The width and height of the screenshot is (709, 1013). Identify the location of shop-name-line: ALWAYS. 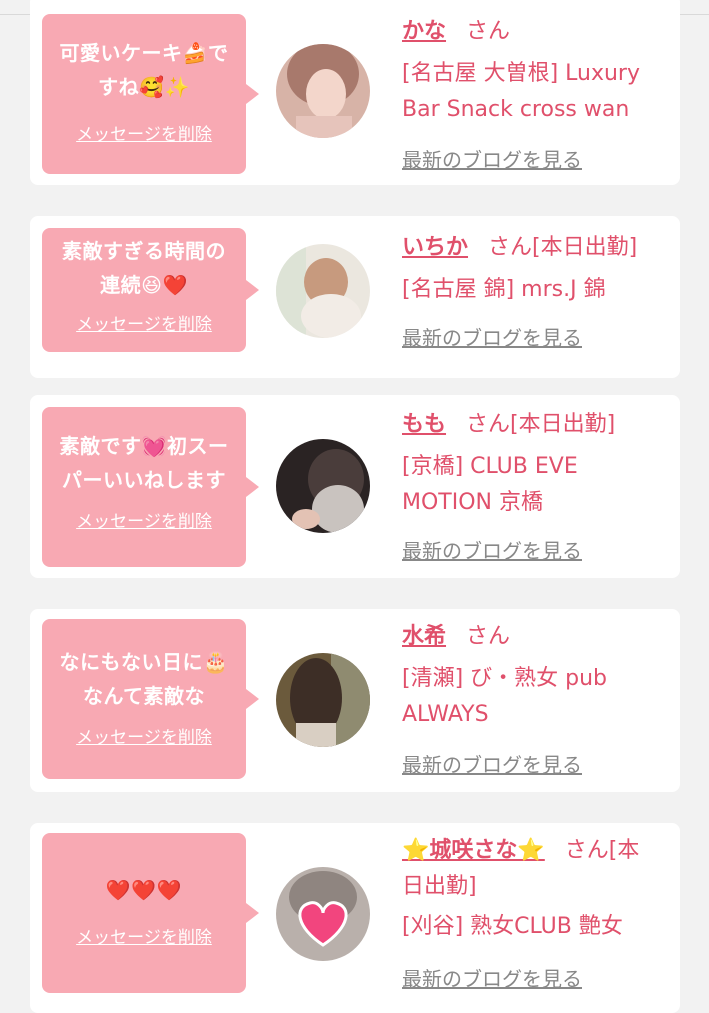
(445, 714).